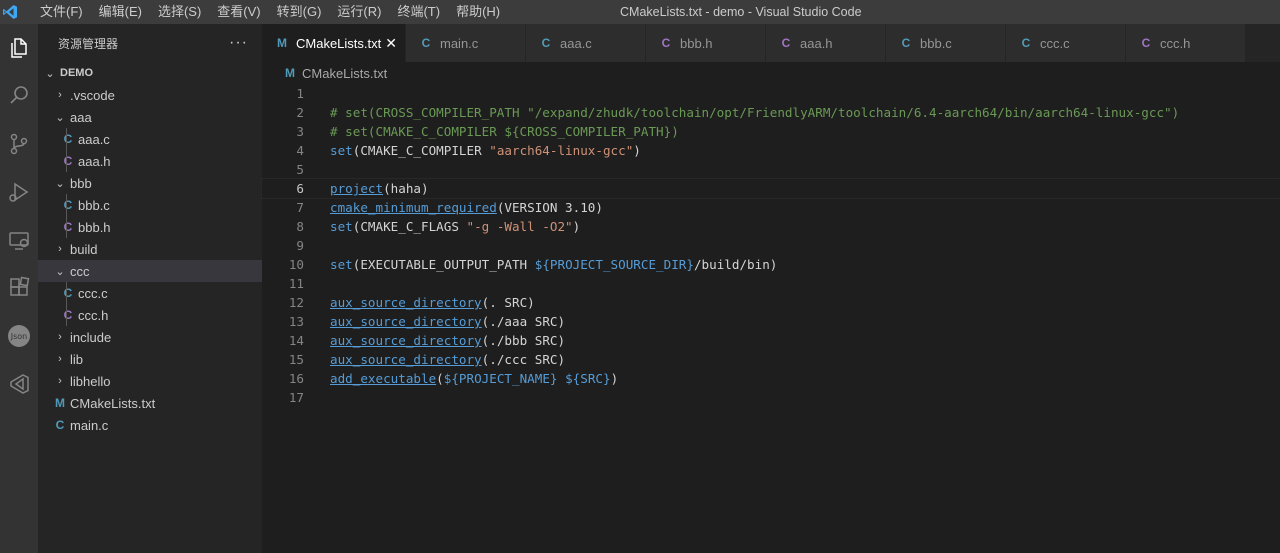  I want to click on tree-folder: ⌄ aaa, so click(150, 117).